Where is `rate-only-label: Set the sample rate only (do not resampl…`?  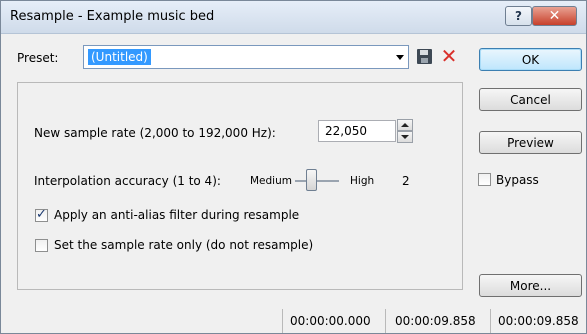
rate-only-label: Set the sample rate only (do not resampl… is located at coordinates (183, 245).